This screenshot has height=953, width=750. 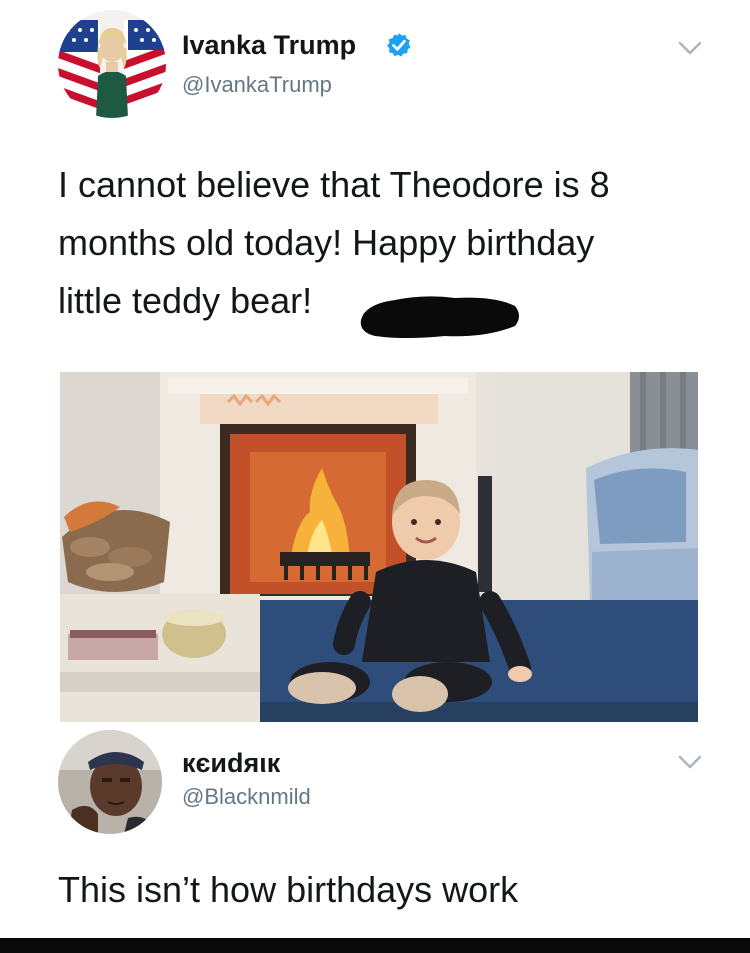 I want to click on display-name: Ivanka Trump, so click(x=269, y=45).